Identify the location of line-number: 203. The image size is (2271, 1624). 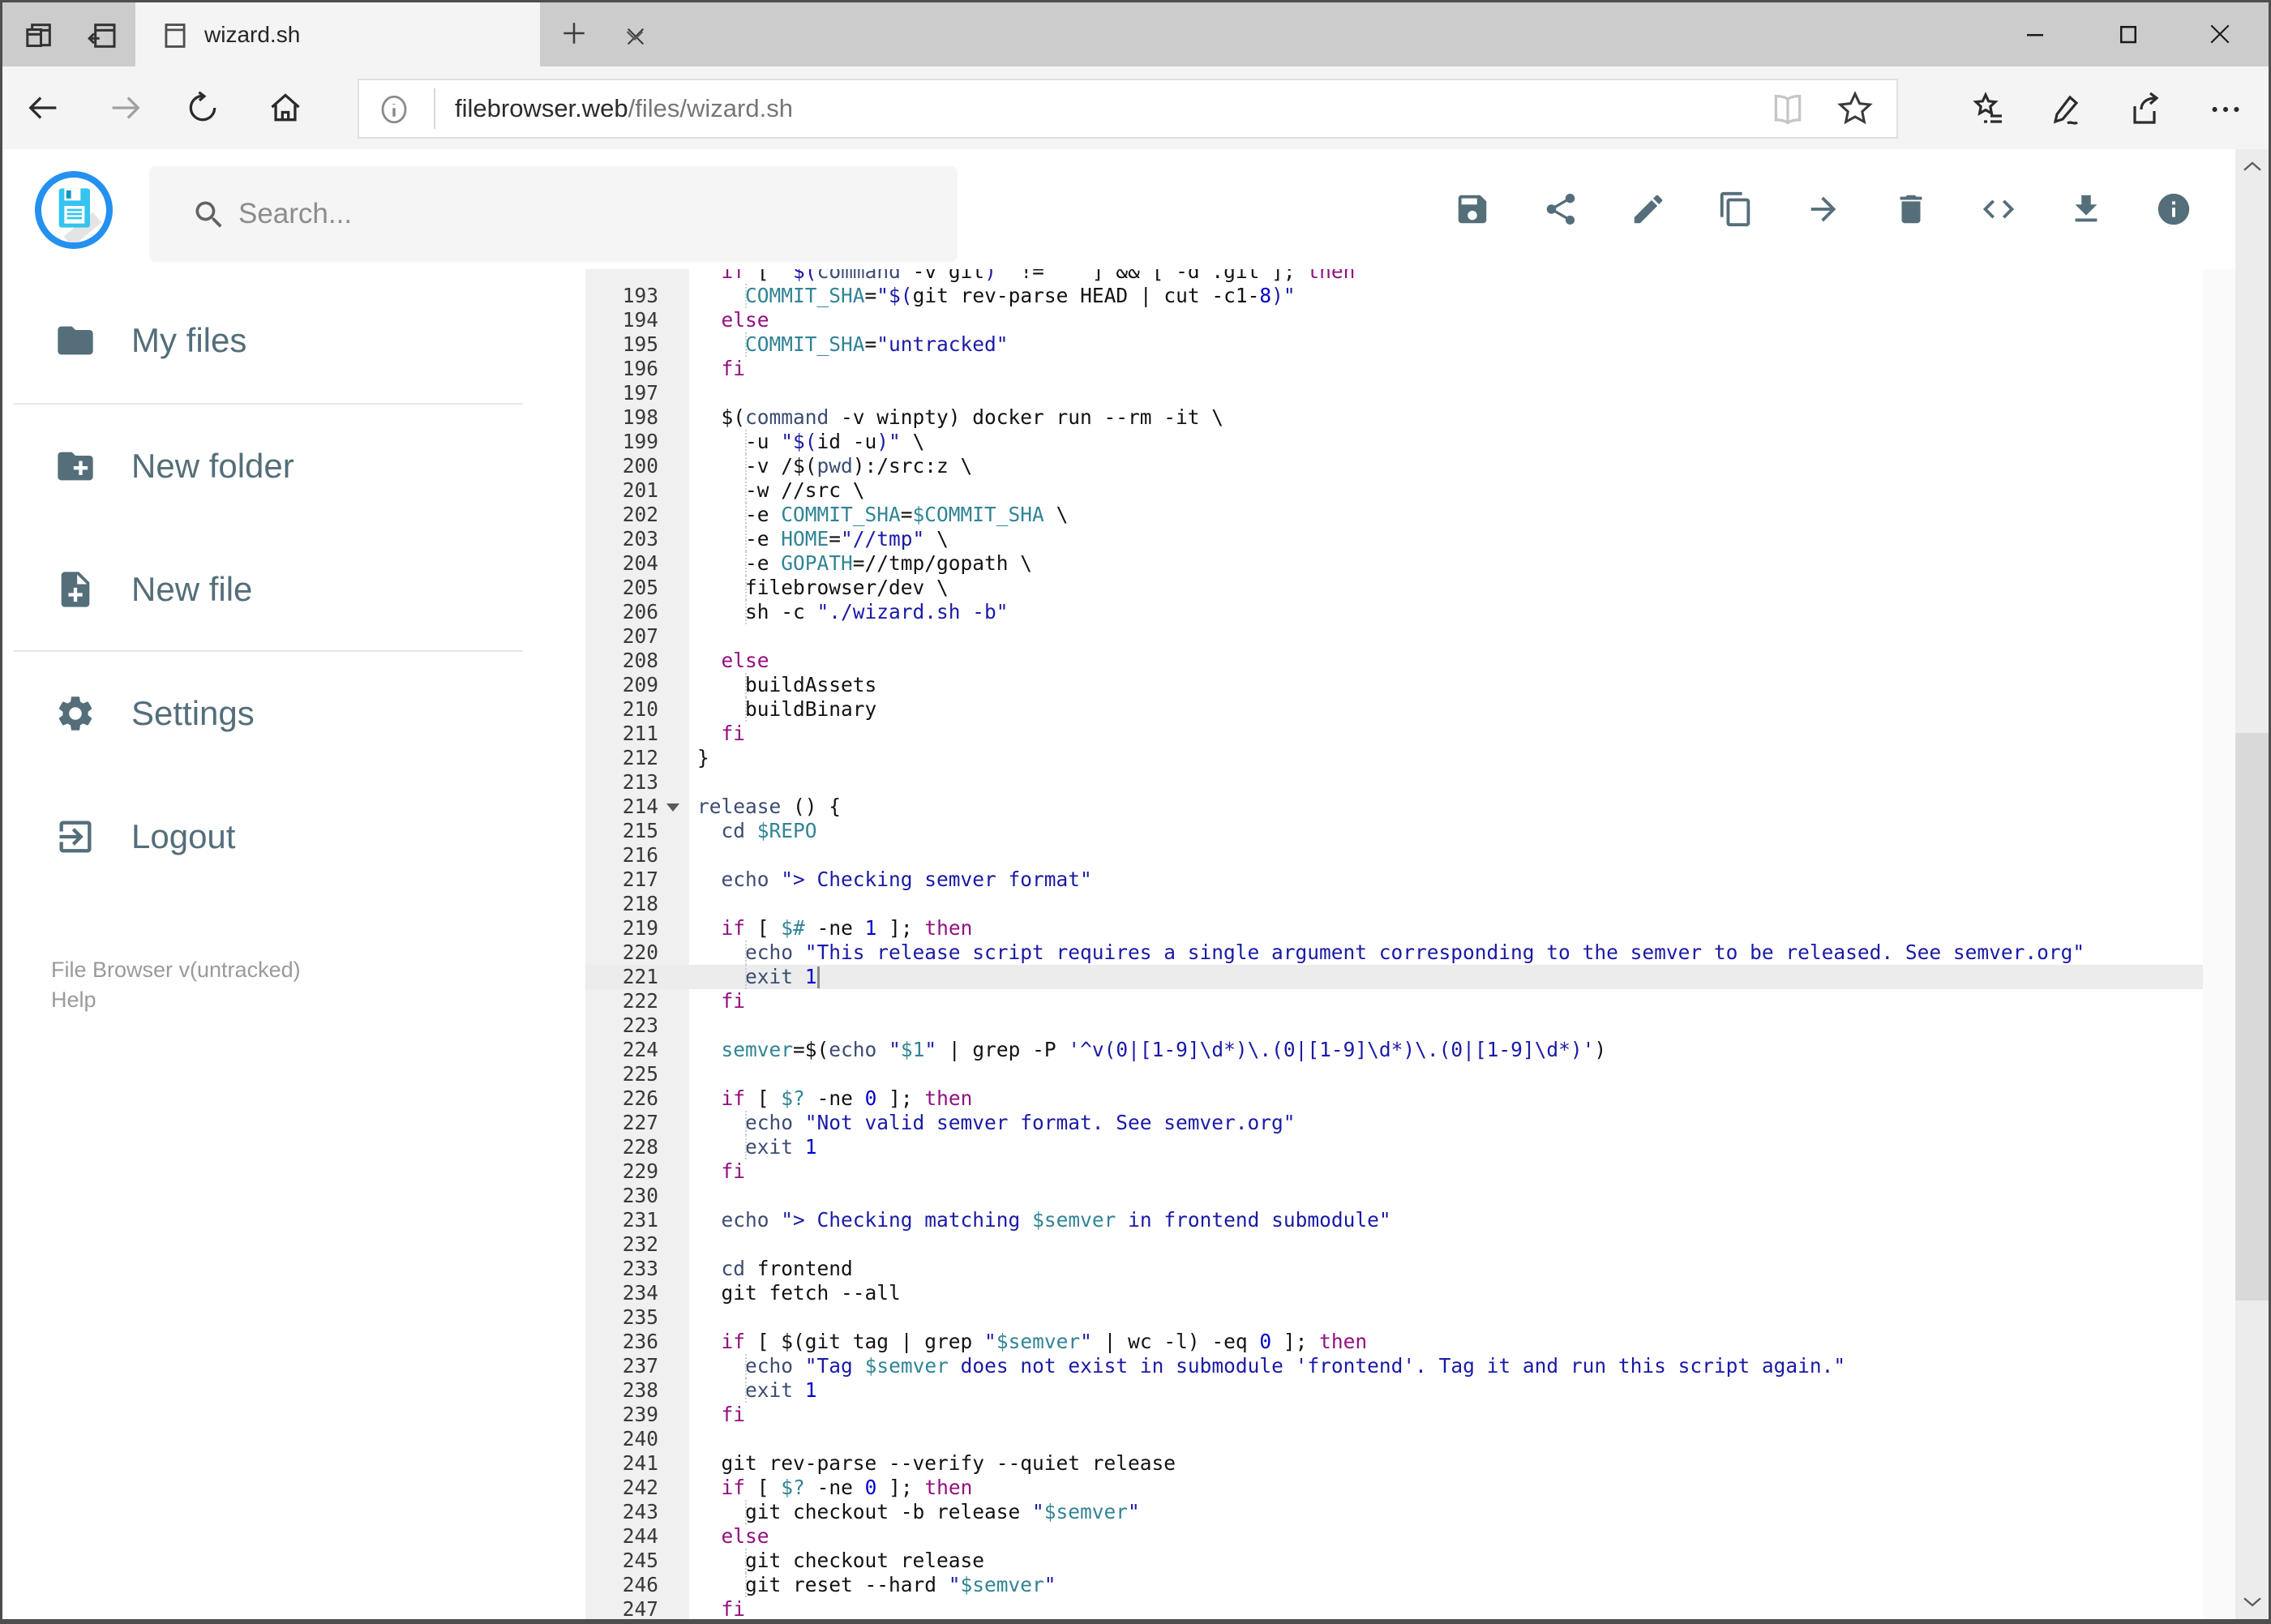
(621, 539).